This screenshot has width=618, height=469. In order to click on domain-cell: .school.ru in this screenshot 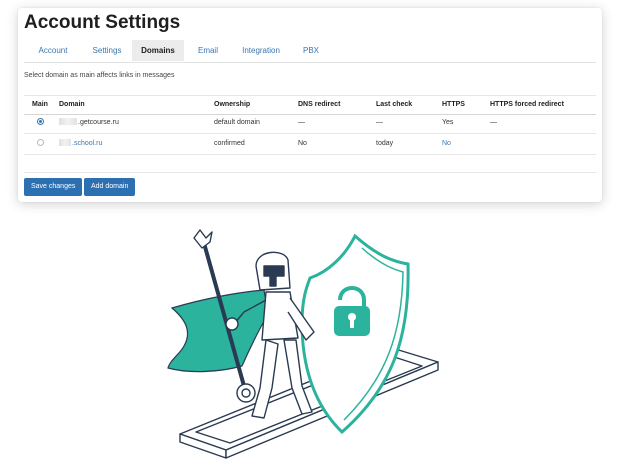, I will do `click(80, 144)`.